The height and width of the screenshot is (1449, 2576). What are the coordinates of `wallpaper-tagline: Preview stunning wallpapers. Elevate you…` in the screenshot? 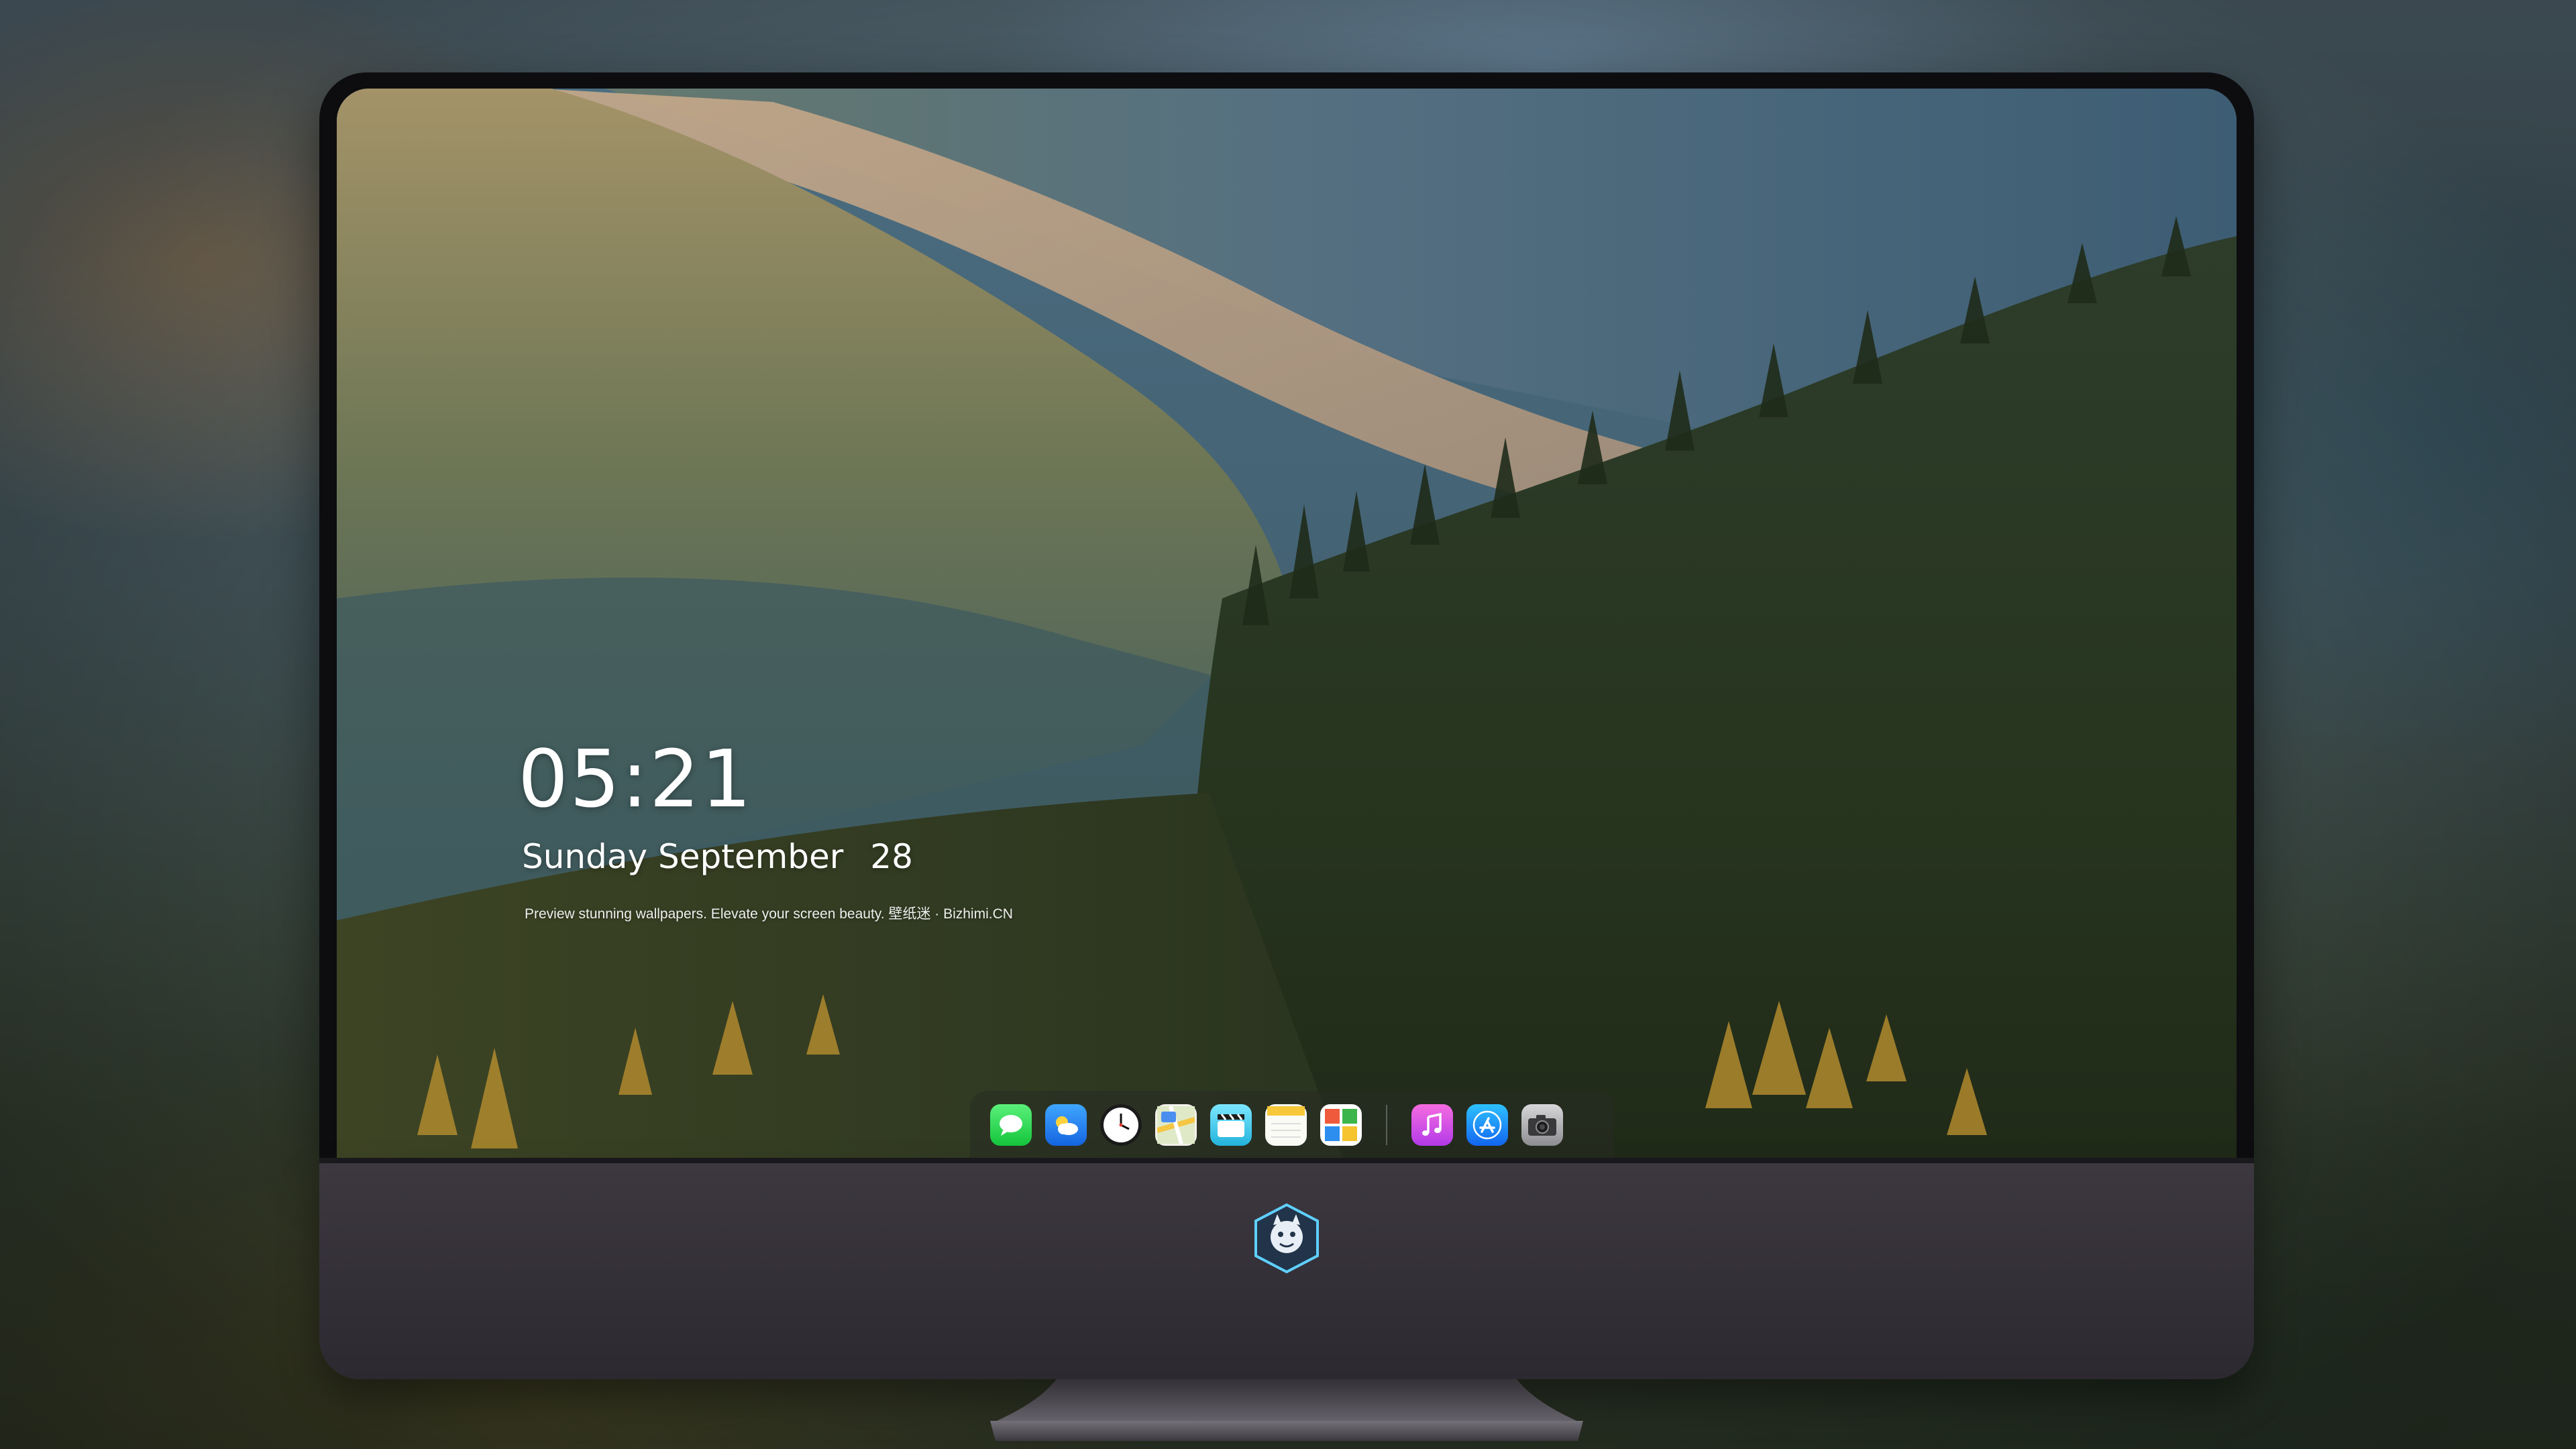 It's located at (769, 914).